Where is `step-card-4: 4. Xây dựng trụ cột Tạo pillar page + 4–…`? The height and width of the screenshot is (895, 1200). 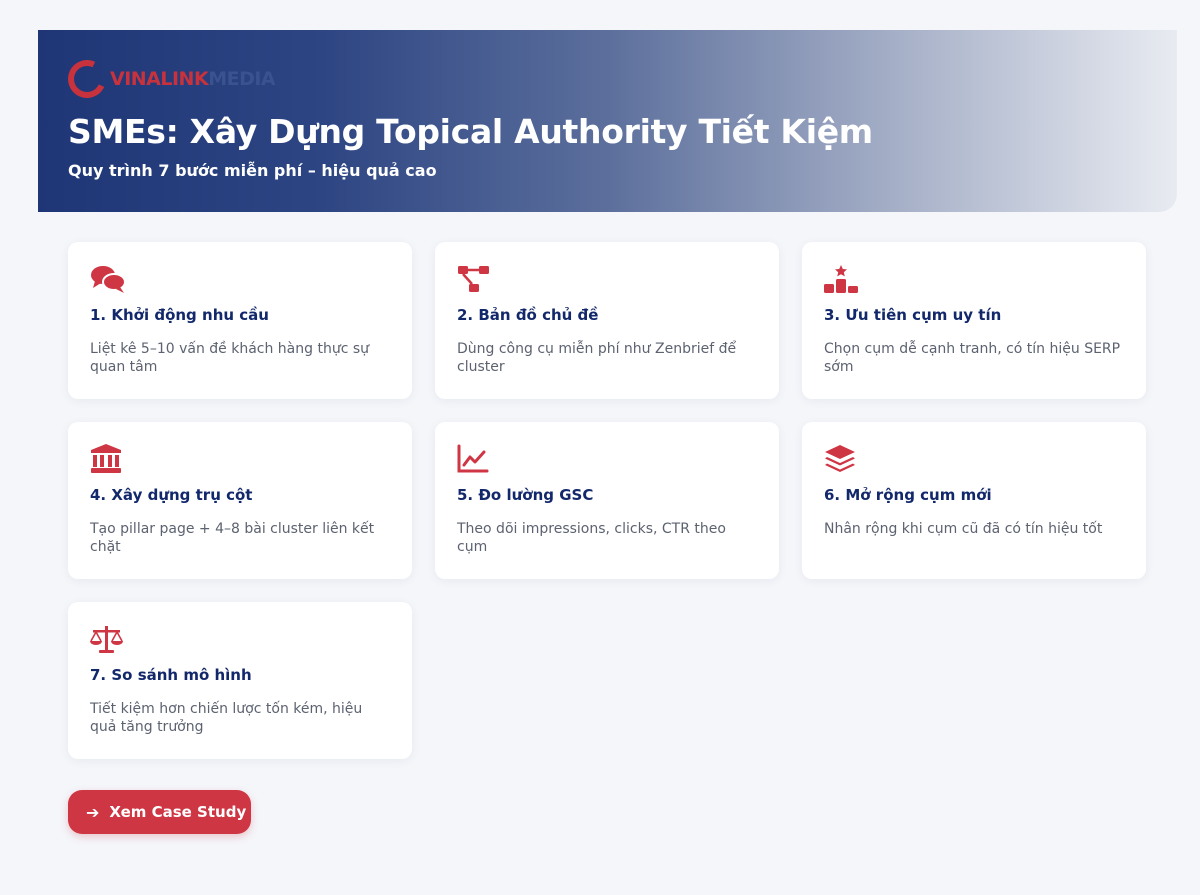
step-card-4: 4. Xây dựng trụ cột Tạo pillar page + 4–… is located at coordinates (240, 500).